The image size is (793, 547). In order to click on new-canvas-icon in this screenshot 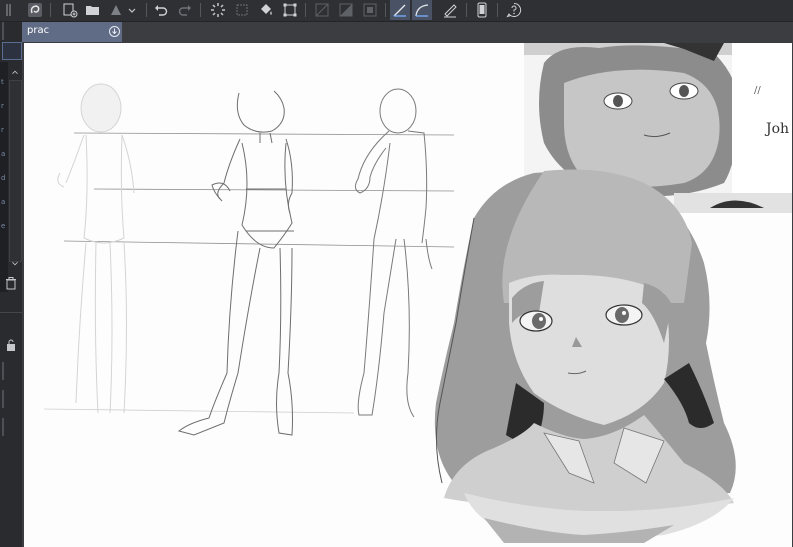, I will do `click(70, 10)`.